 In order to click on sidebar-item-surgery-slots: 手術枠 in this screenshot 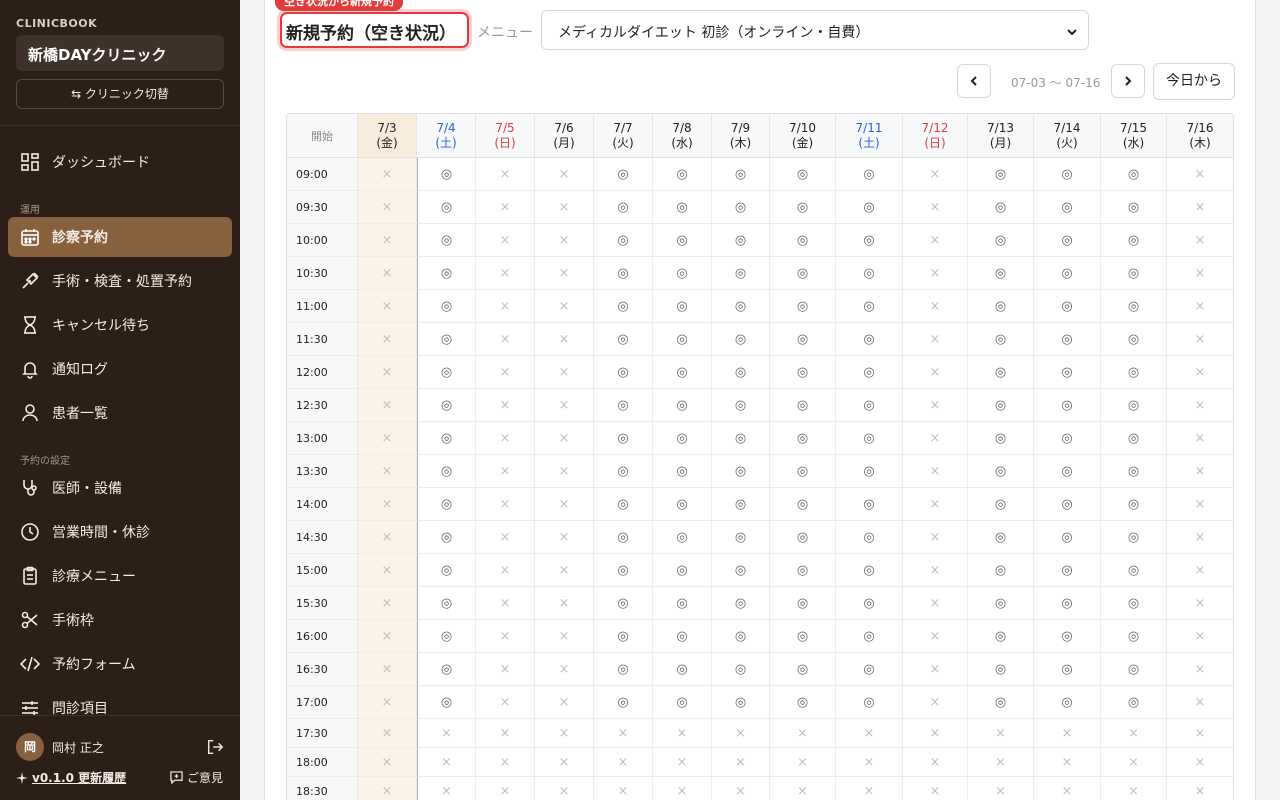, I will do `click(120, 620)`.